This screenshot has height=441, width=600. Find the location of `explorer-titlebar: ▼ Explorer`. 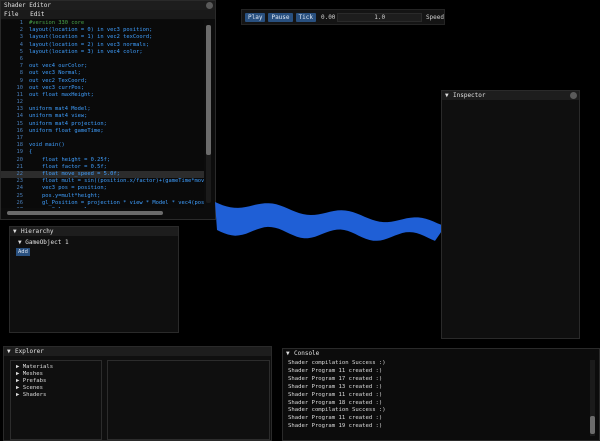

explorer-titlebar: ▼ Explorer is located at coordinates (137, 351).